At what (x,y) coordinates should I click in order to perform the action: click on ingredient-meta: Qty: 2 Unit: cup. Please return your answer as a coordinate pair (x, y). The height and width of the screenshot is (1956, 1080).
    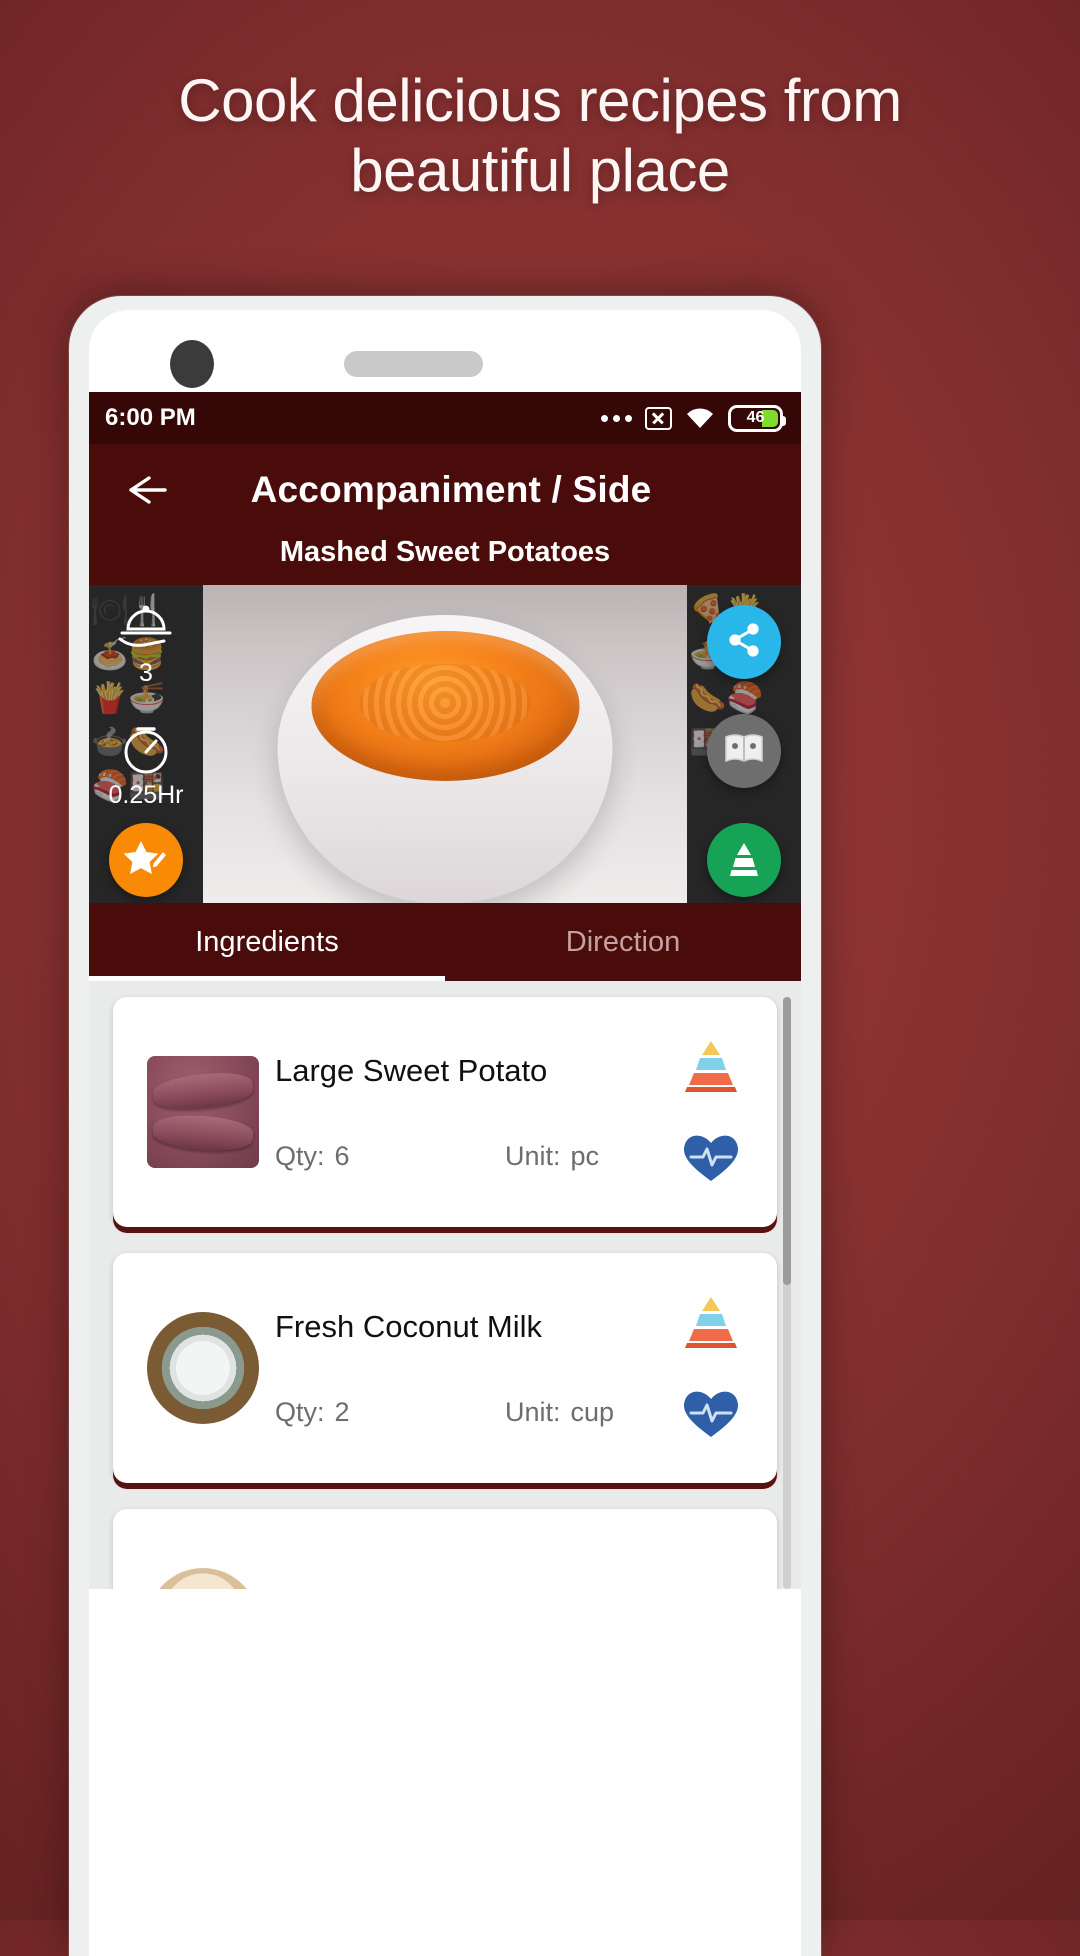
    Looking at the image, I should click on (469, 1412).